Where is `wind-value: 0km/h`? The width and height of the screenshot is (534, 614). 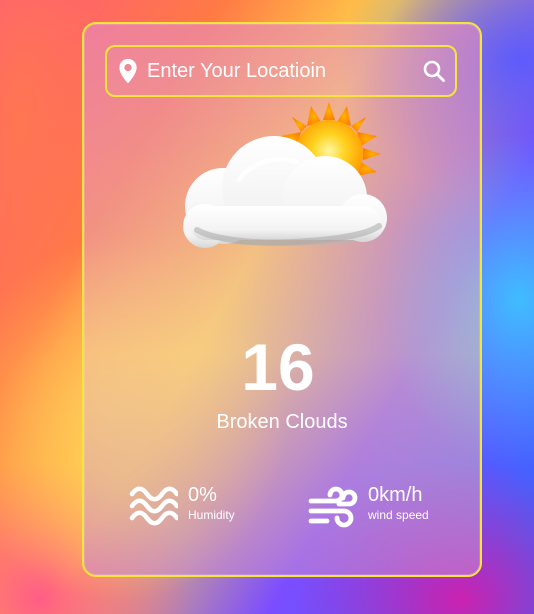 wind-value: 0km/h is located at coordinates (395, 495).